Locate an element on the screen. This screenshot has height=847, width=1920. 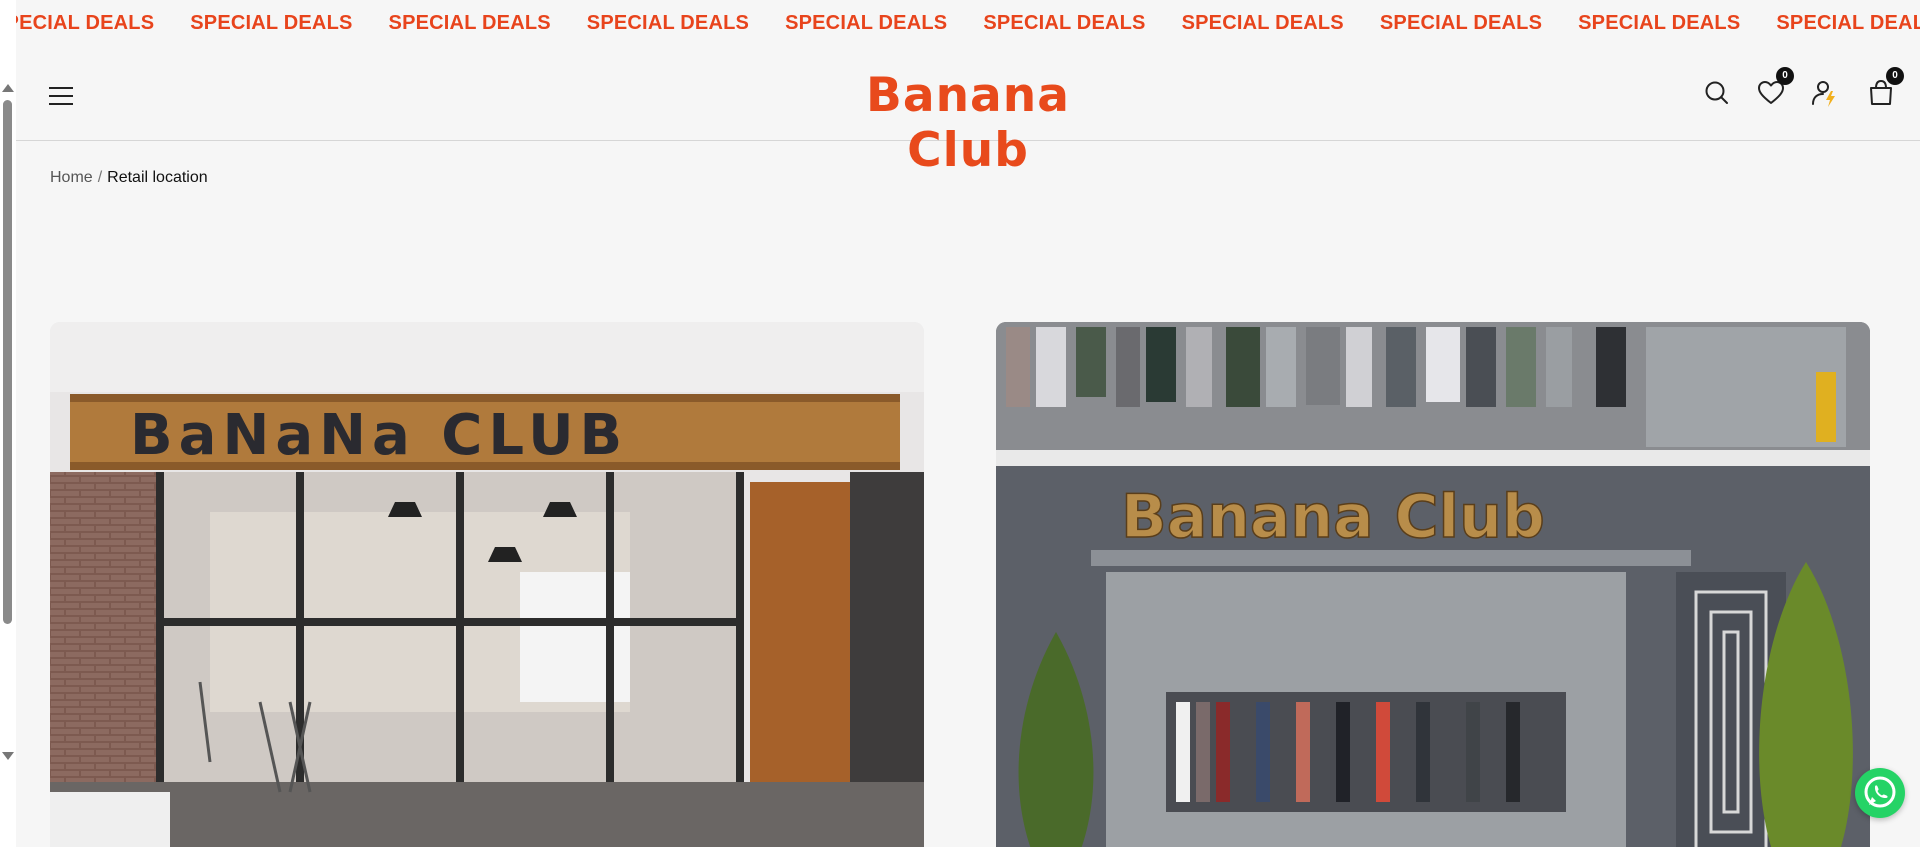
scroll-thumb is located at coordinates (7, 362).